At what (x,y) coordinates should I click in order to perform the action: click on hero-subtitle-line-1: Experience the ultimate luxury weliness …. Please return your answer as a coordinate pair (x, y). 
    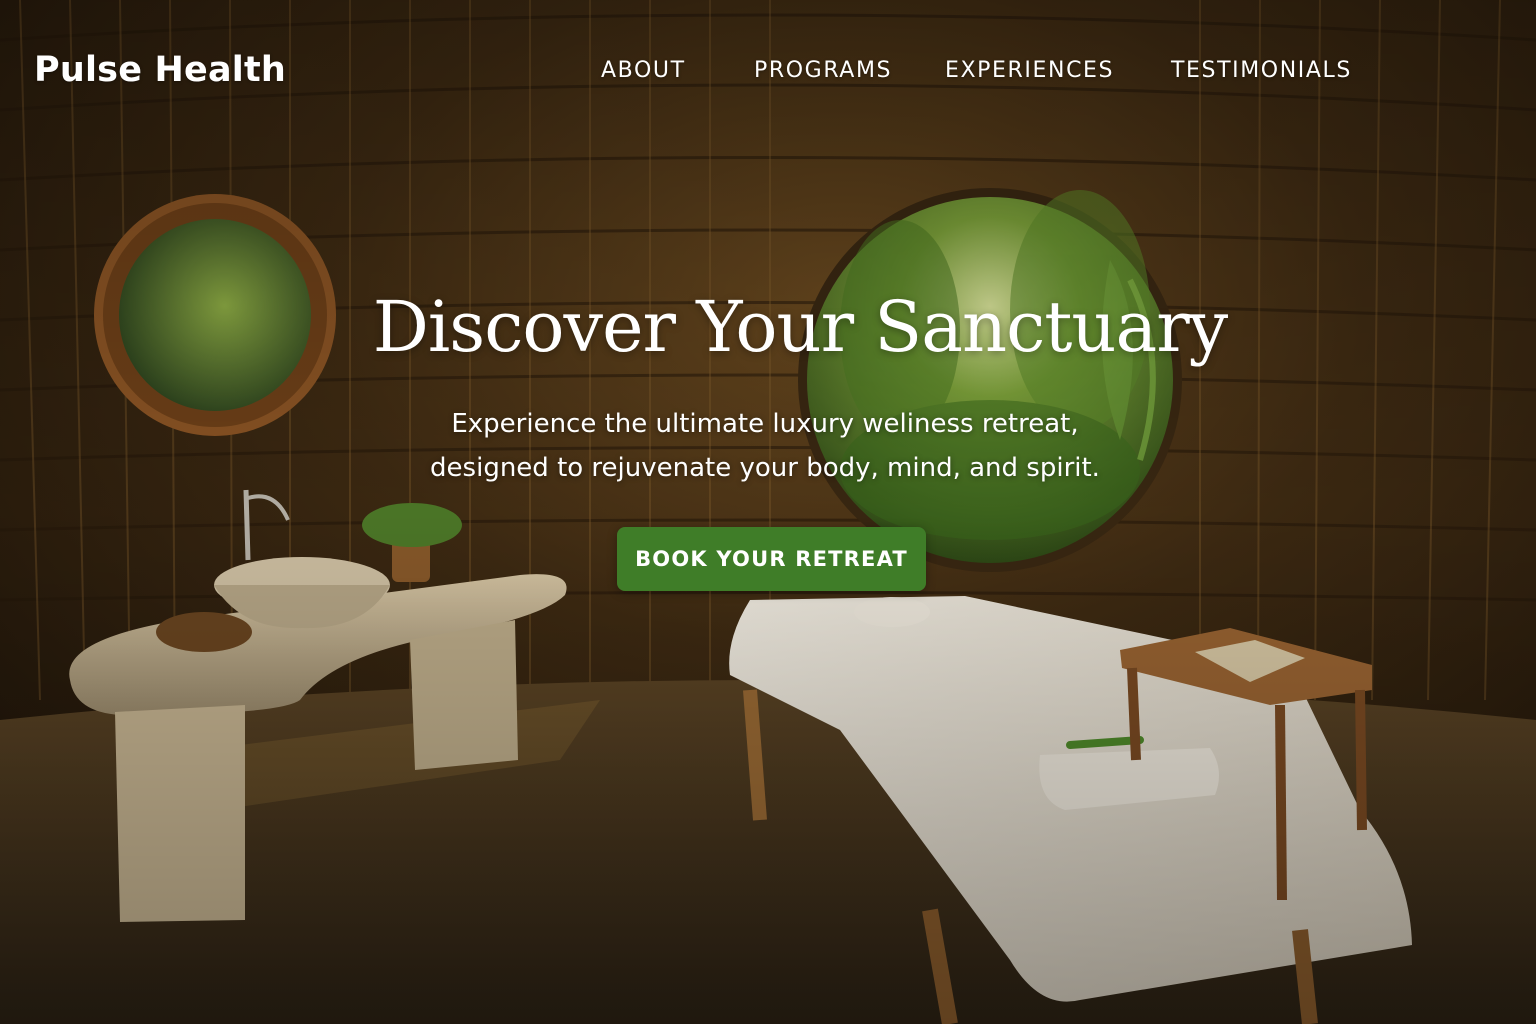
    Looking at the image, I should click on (765, 424).